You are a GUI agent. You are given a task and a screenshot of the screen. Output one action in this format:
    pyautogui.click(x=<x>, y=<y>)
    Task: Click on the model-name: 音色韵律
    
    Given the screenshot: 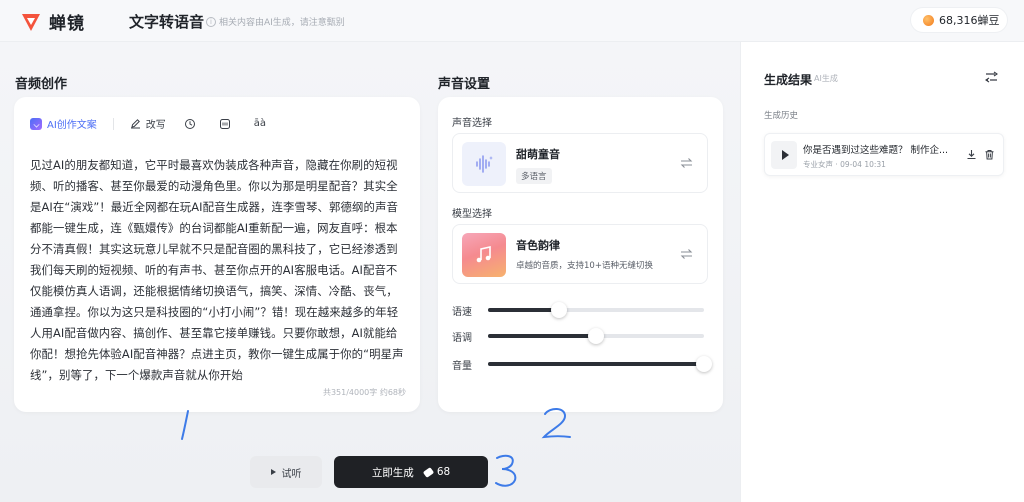 What is the action you would take?
    pyautogui.click(x=538, y=245)
    